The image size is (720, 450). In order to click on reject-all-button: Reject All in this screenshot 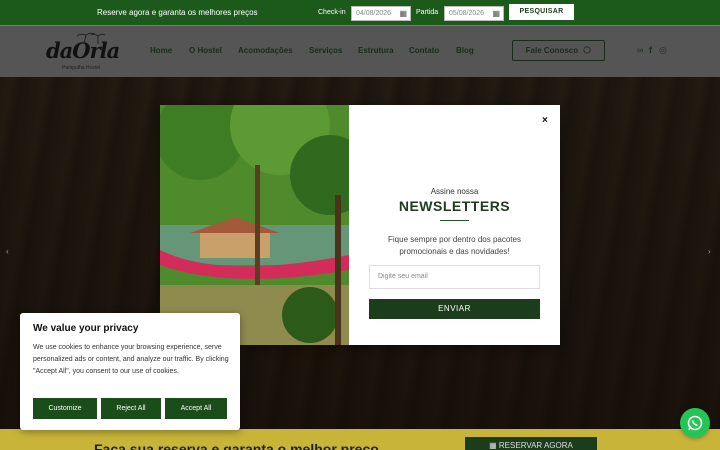, I will do `click(131, 408)`.